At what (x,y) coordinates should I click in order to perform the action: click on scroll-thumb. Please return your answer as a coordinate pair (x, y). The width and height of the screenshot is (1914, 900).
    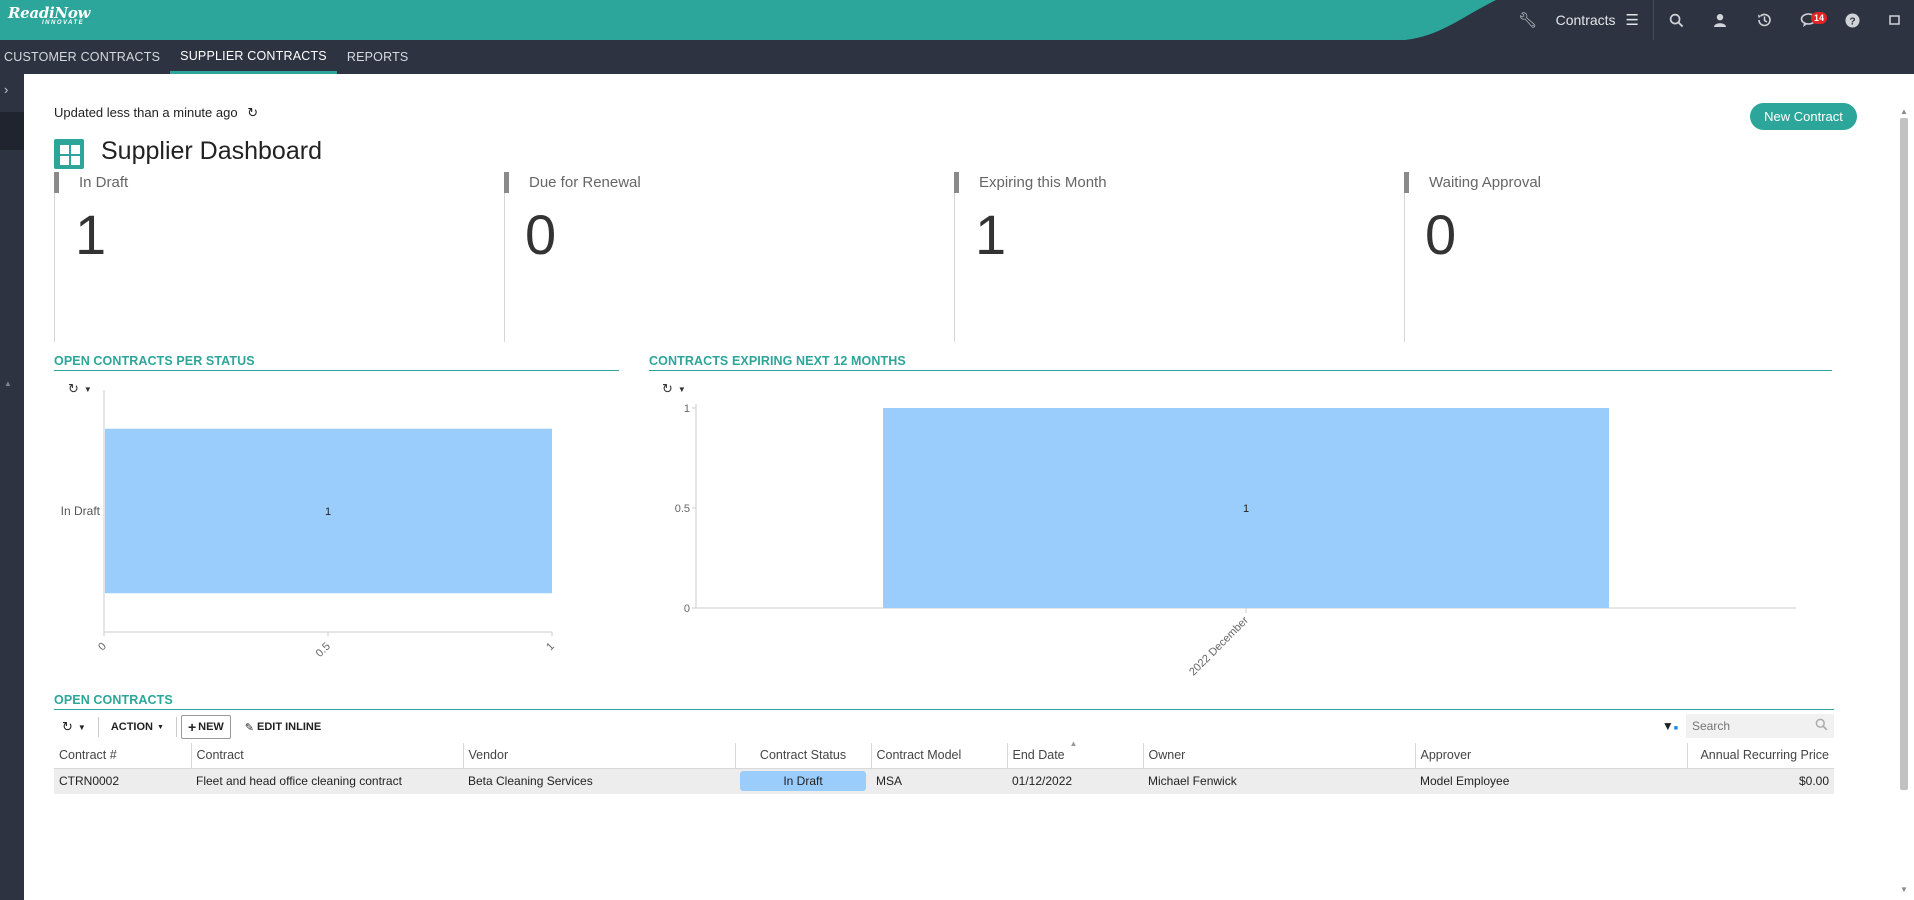
    Looking at the image, I should click on (1904, 454).